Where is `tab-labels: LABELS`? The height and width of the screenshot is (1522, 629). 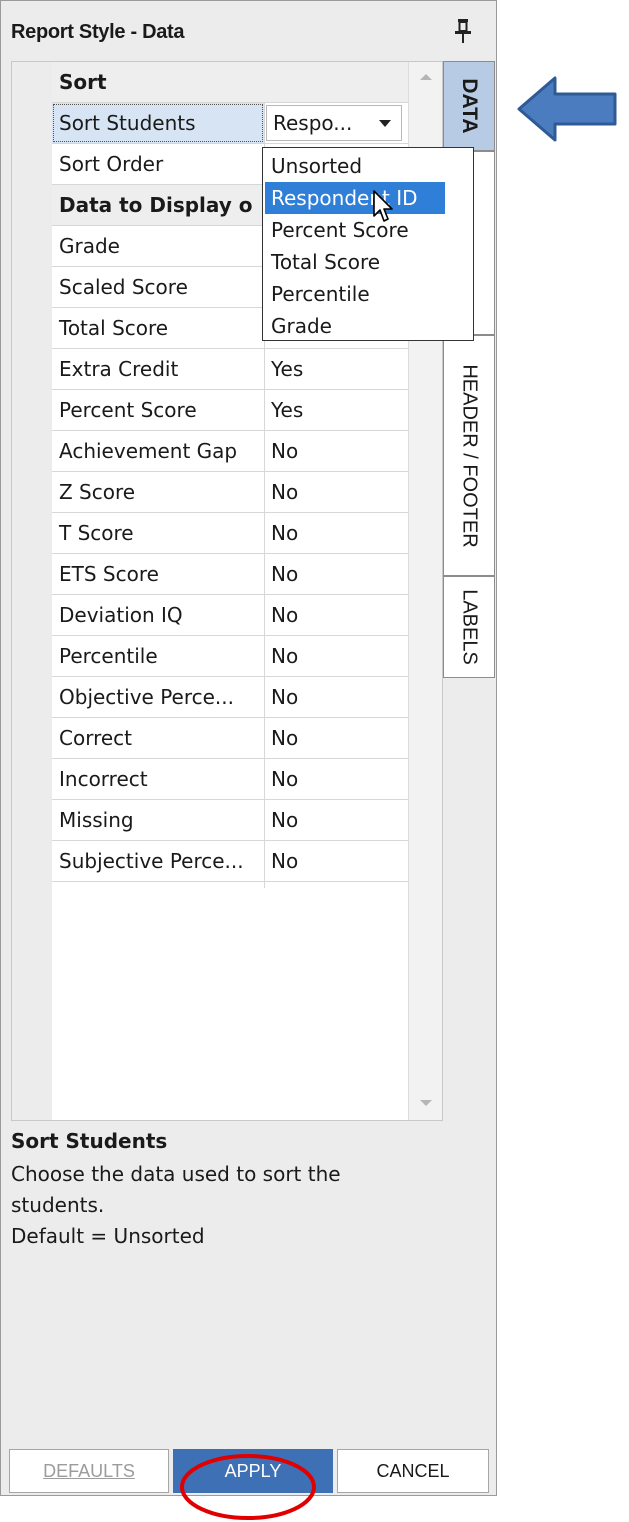 tab-labels: LABELS is located at coordinates (469, 627).